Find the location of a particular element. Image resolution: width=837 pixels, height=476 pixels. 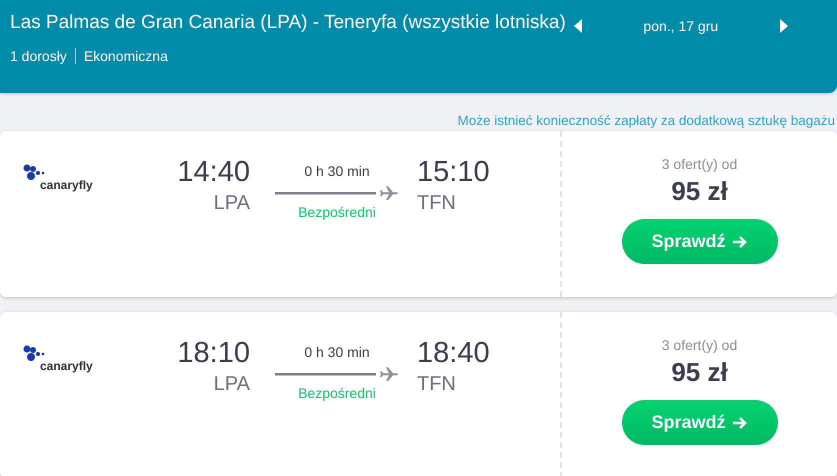

next-icon is located at coordinates (783, 26).